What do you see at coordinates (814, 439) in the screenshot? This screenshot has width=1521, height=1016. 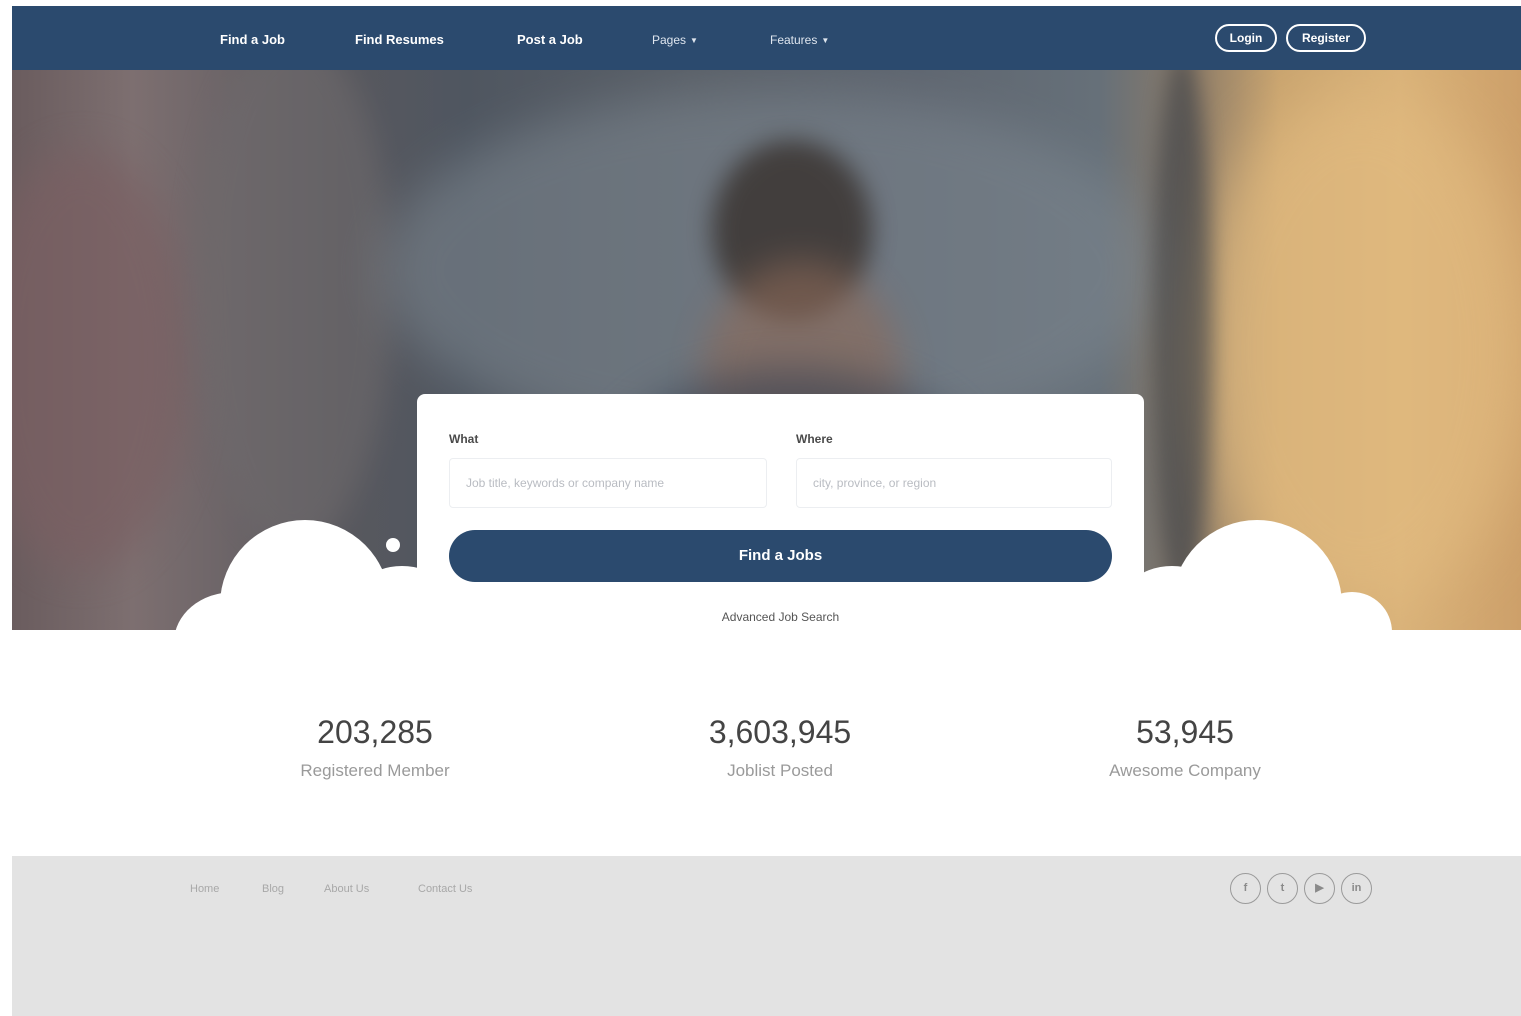 I see `where-label: Where` at bounding box center [814, 439].